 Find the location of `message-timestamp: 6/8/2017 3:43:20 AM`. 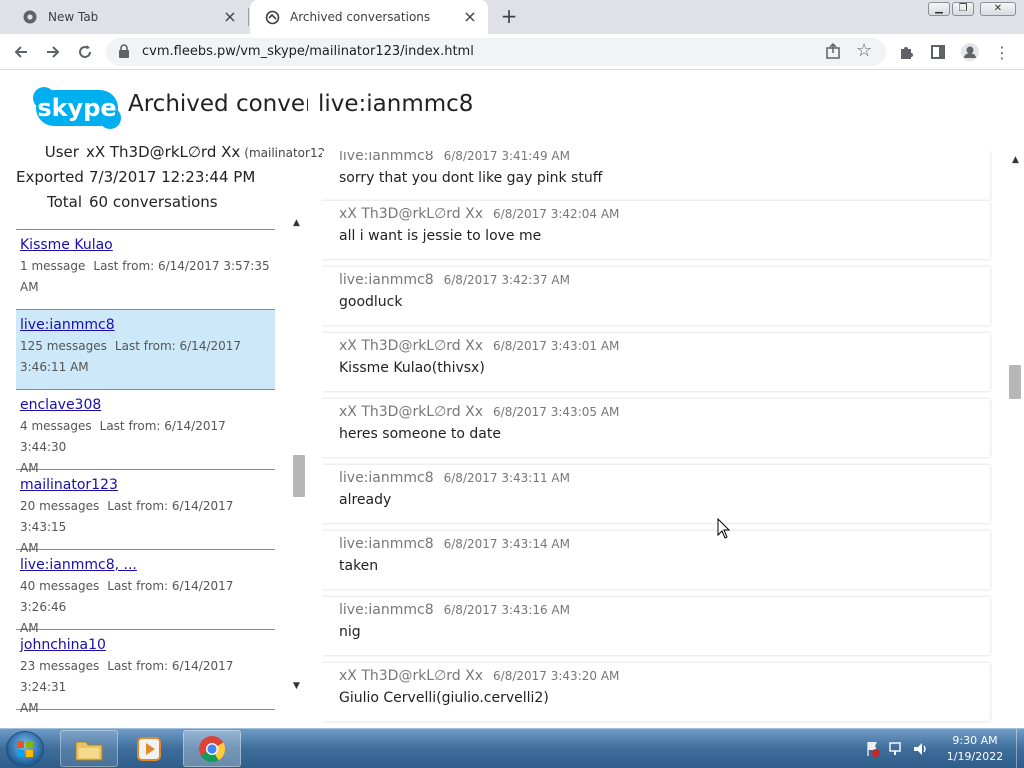

message-timestamp: 6/8/2017 3:43:20 AM is located at coordinates (556, 676).